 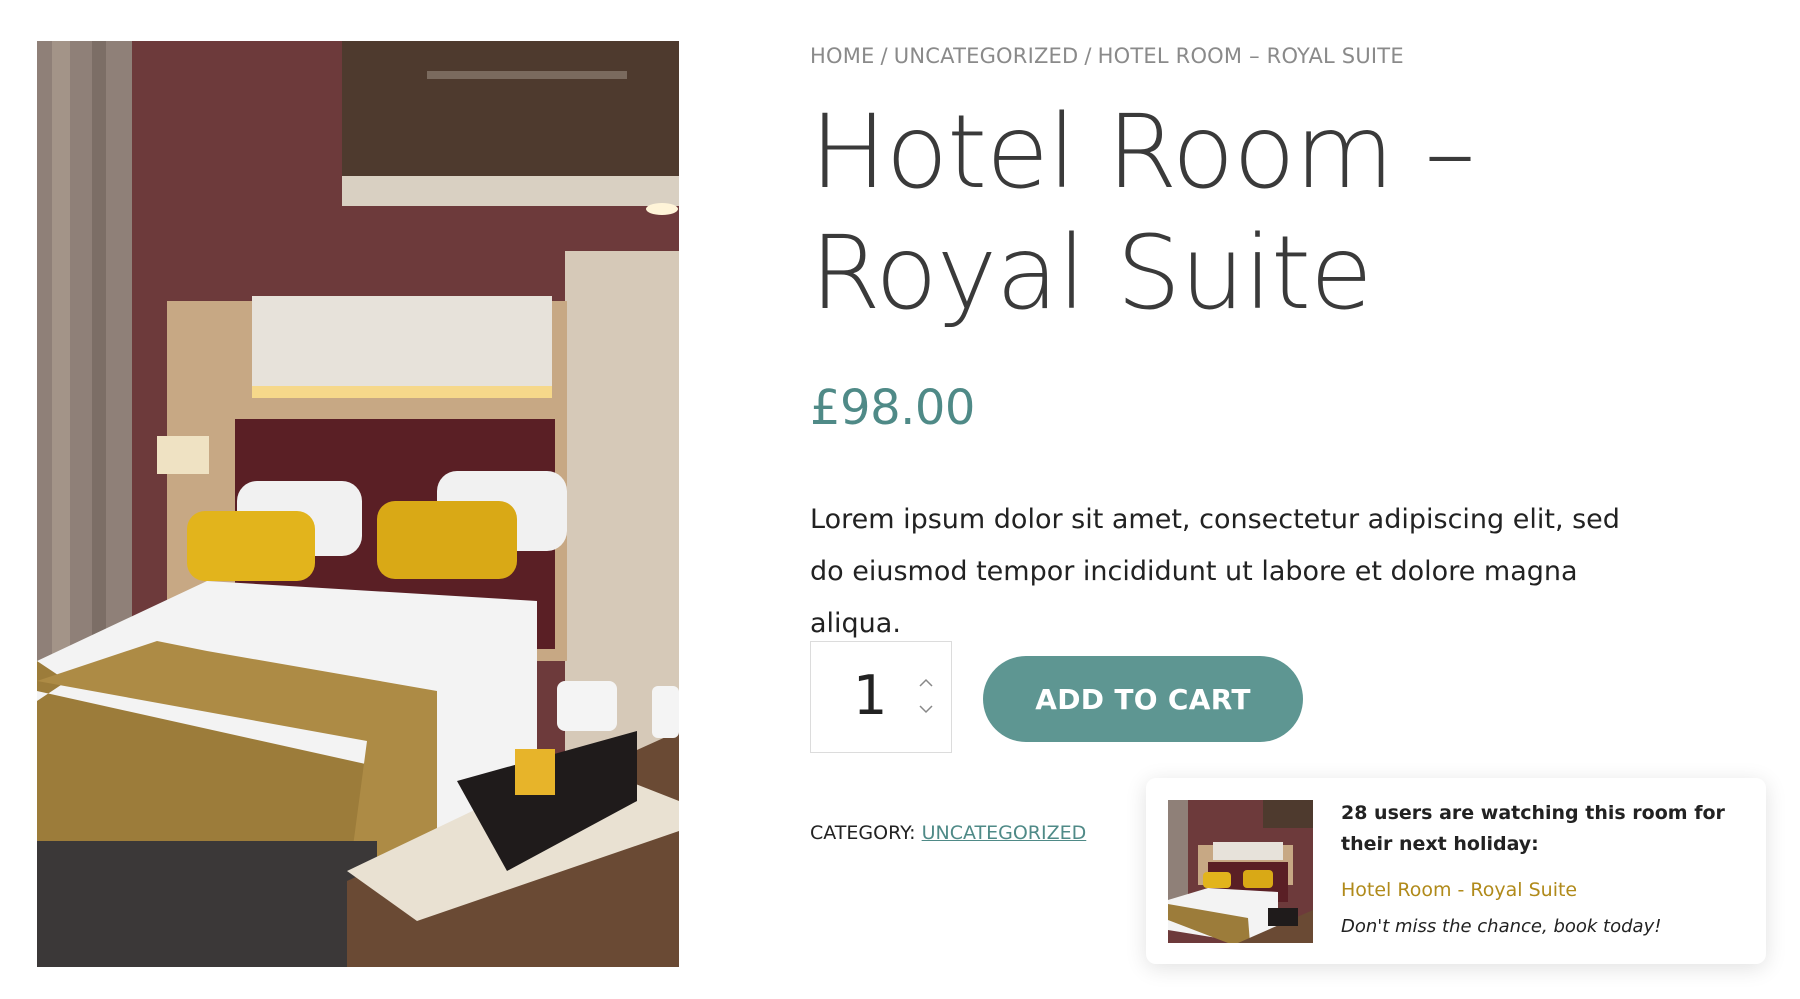 I want to click on breadcrumb-home-link: Home, so click(x=842, y=56).